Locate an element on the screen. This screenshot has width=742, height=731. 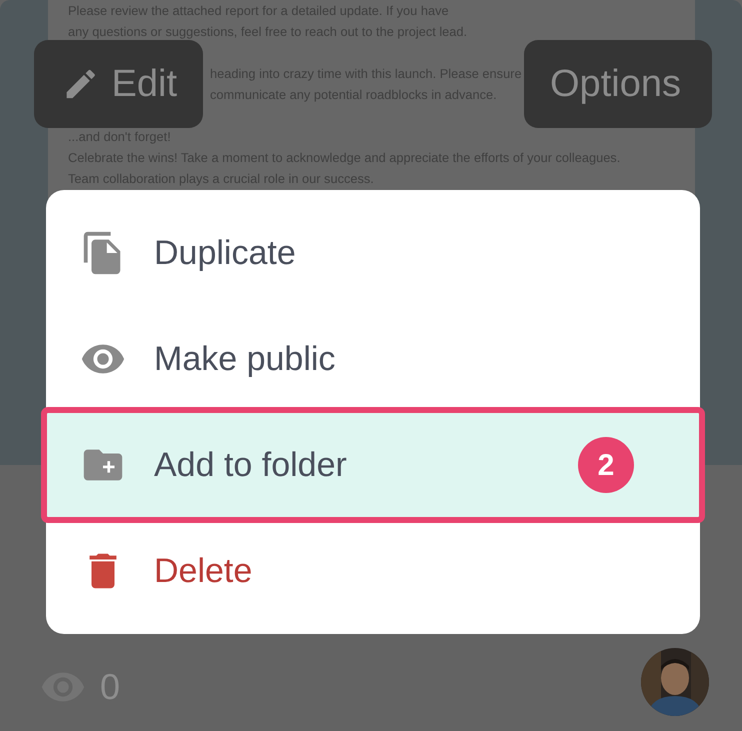
menu-item: Delete is located at coordinates (373, 571).